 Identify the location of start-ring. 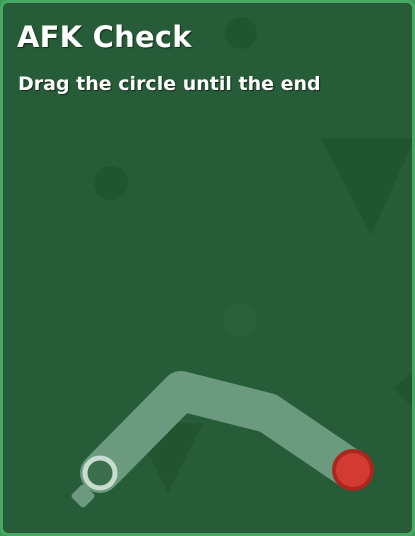
(100, 473).